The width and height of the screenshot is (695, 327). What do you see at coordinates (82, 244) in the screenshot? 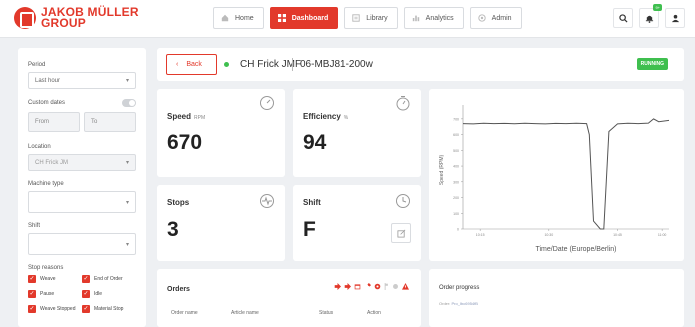
I see `shift-select: ▾` at bounding box center [82, 244].